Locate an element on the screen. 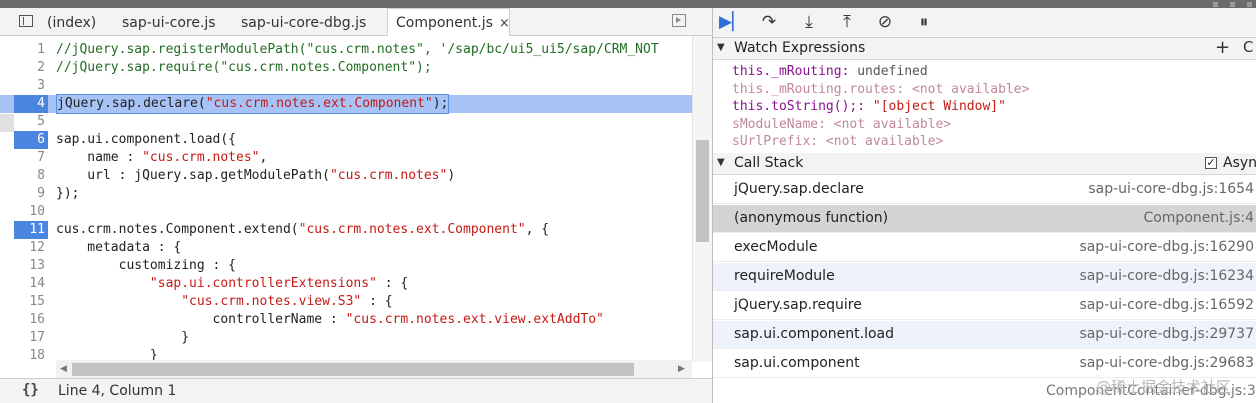  breakpoint-line-number: 6 is located at coordinates (31, 140).